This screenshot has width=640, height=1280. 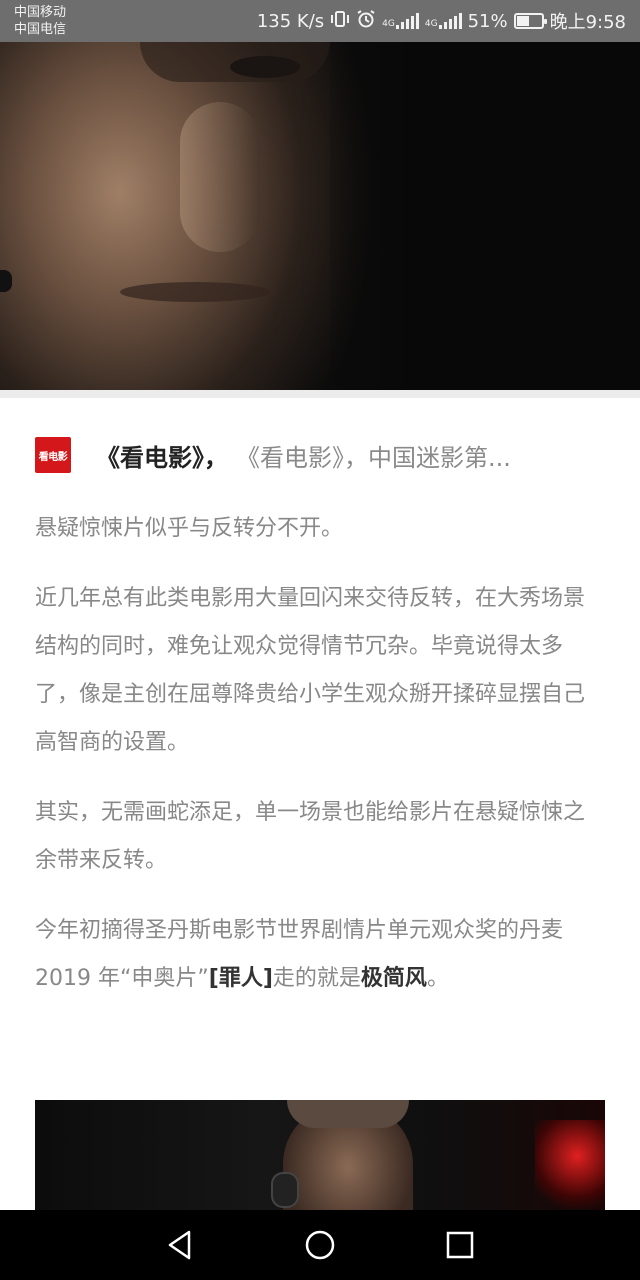 What do you see at coordinates (40, 12) in the screenshot?
I see `carrier-1: 中国移动` at bounding box center [40, 12].